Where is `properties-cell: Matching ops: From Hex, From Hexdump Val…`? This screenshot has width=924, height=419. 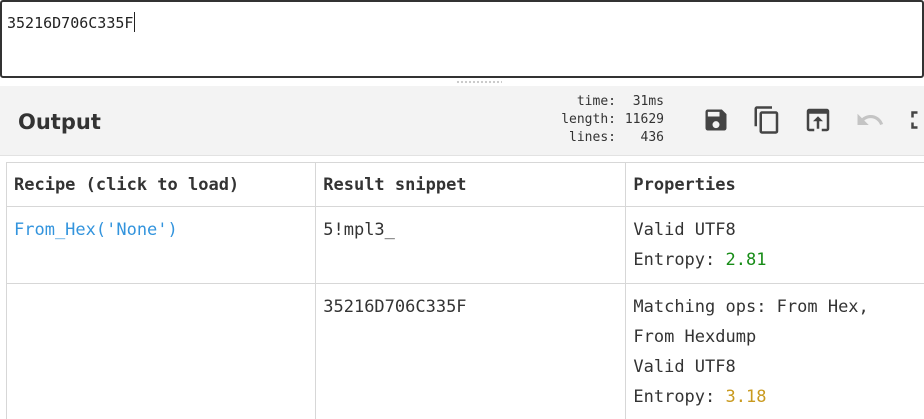
properties-cell: Matching ops: From Hex, From Hexdump Val… is located at coordinates (774, 351).